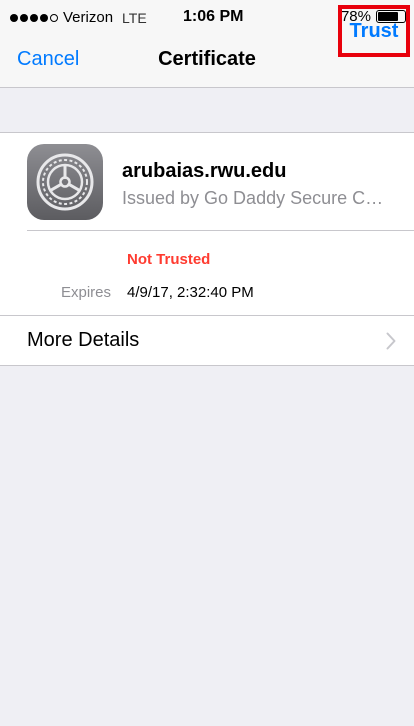 The image size is (414, 726). Describe the element at coordinates (207, 110) in the screenshot. I see `section-spacer` at that location.